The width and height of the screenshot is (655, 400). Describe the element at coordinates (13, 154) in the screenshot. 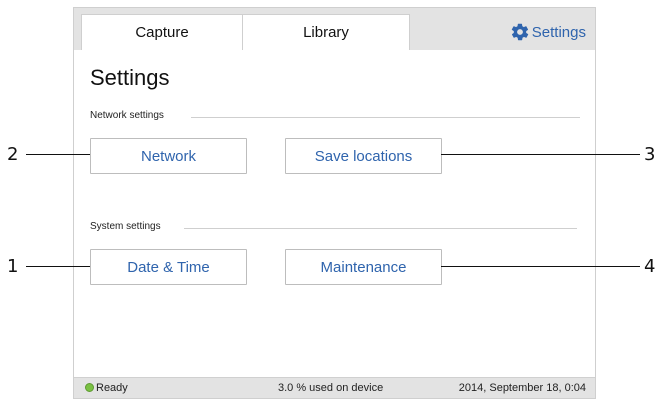

I see `callout-number-2: 2` at that location.